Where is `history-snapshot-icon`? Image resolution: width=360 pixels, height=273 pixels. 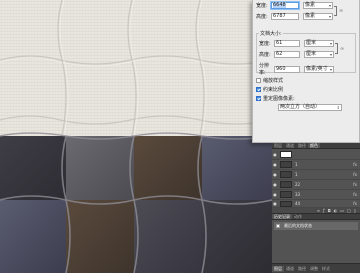 history-snapshot-icon is located at coordinates (278, 226).